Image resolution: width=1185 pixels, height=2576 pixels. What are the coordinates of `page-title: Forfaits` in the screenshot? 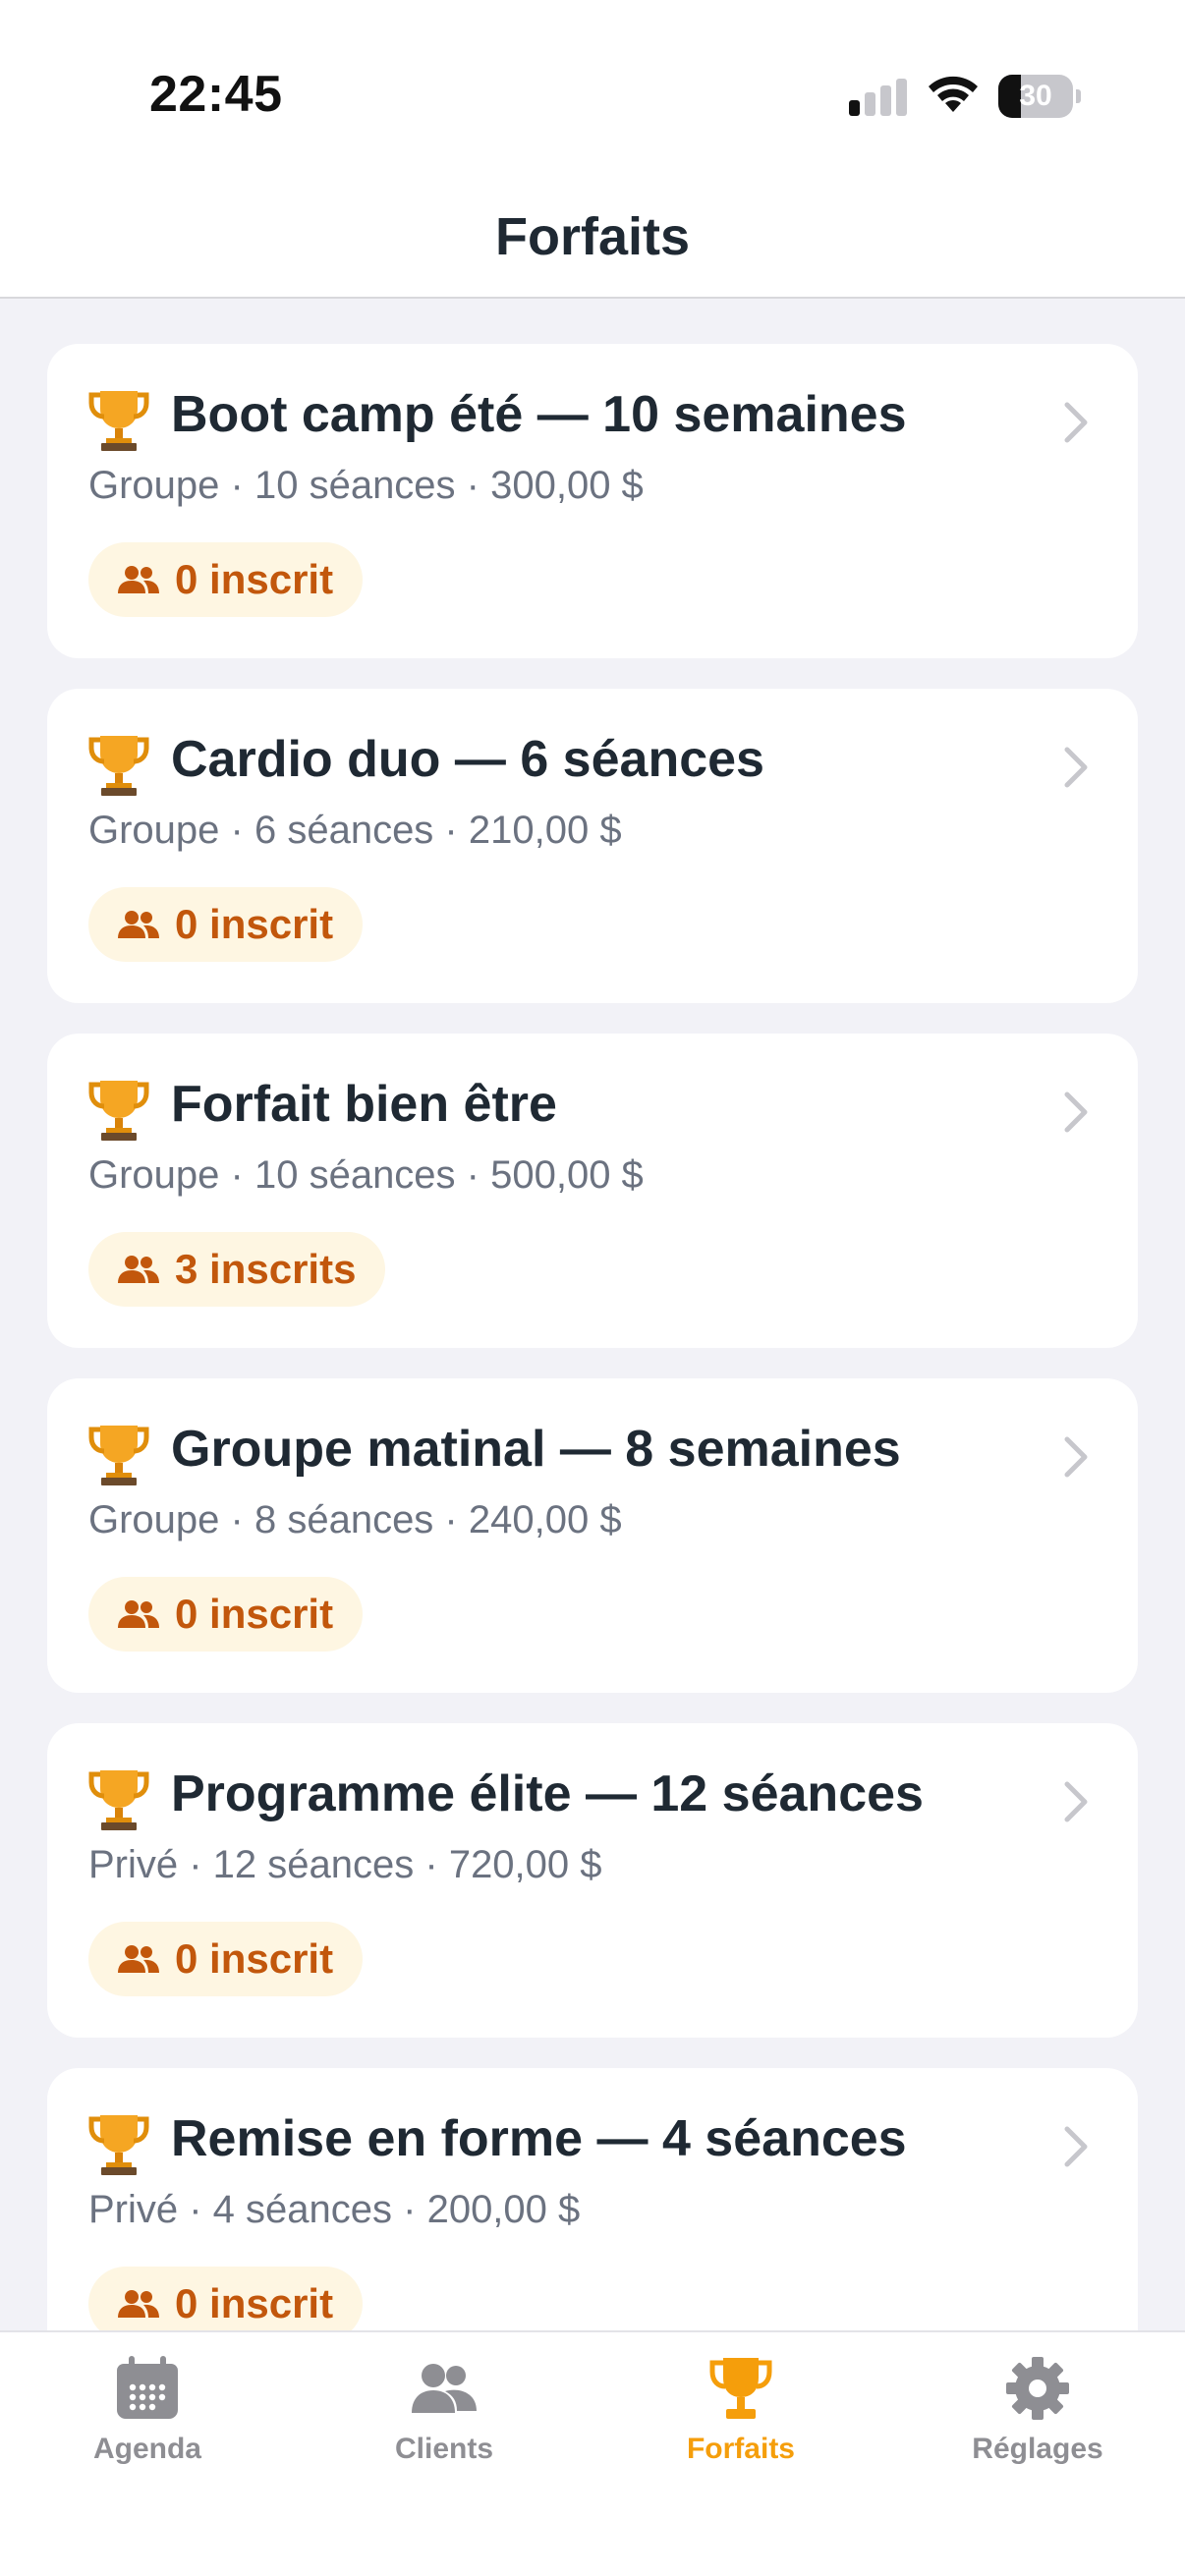 It's located at (592, 236).